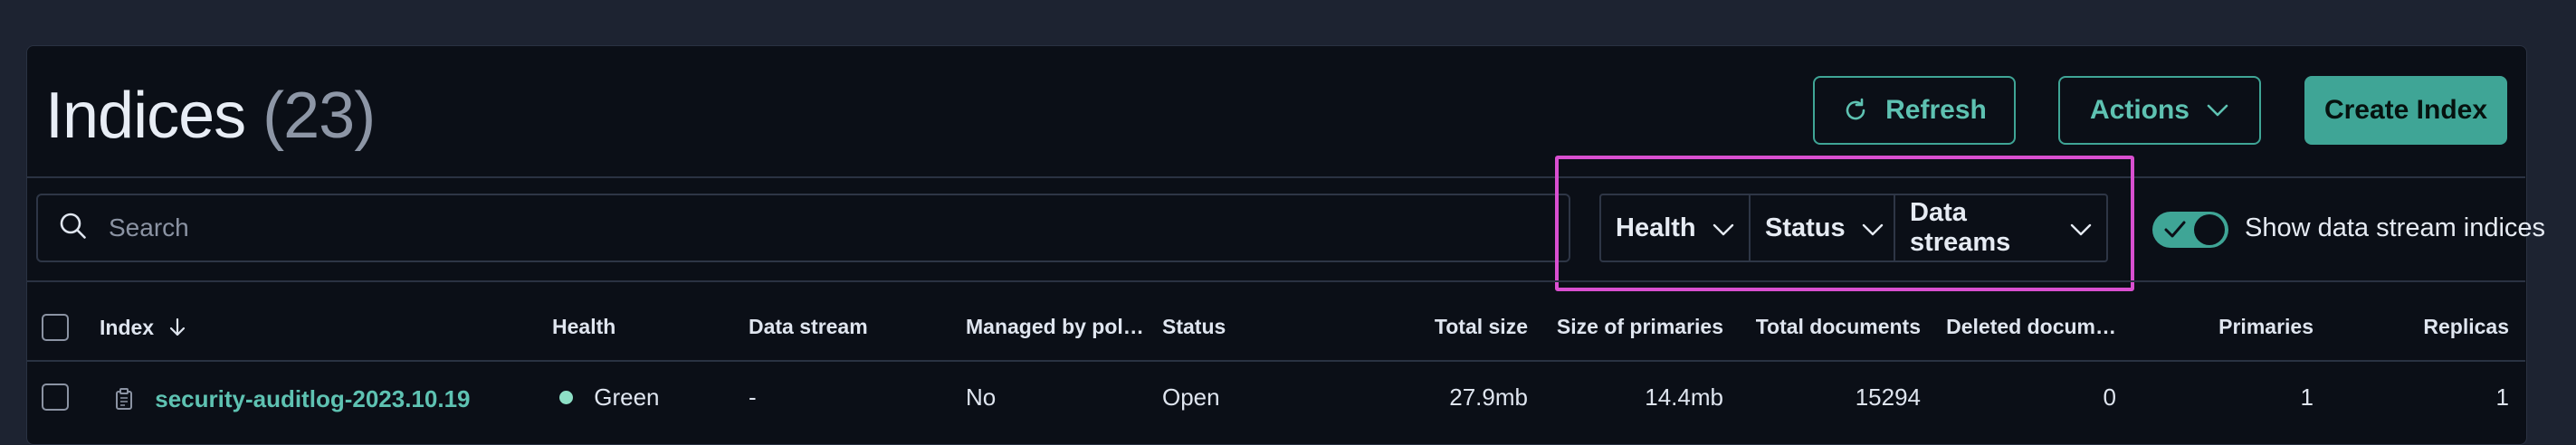  I want to click on chevron-down-icon, so click(2217, 110).